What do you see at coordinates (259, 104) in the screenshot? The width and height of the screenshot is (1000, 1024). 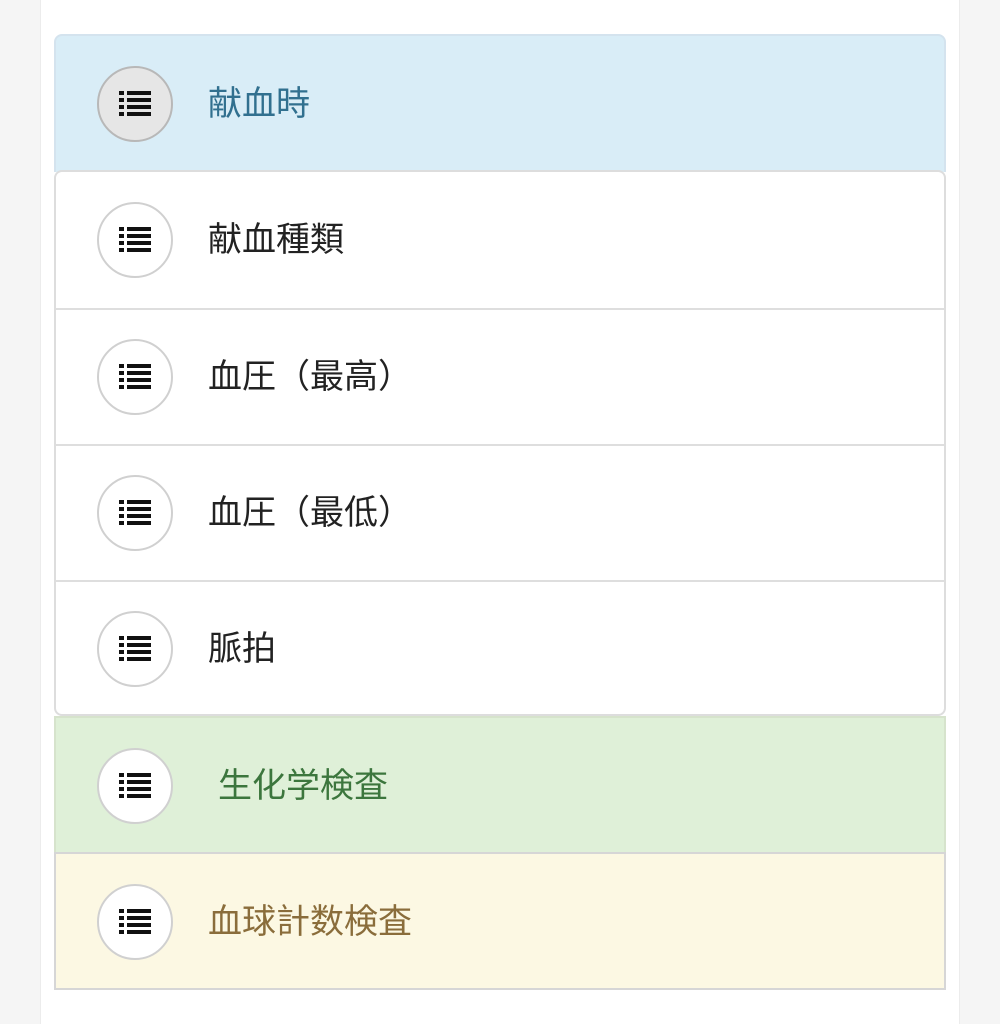 I see `section-header-label: 献血時` at bounding box center [259, 104].